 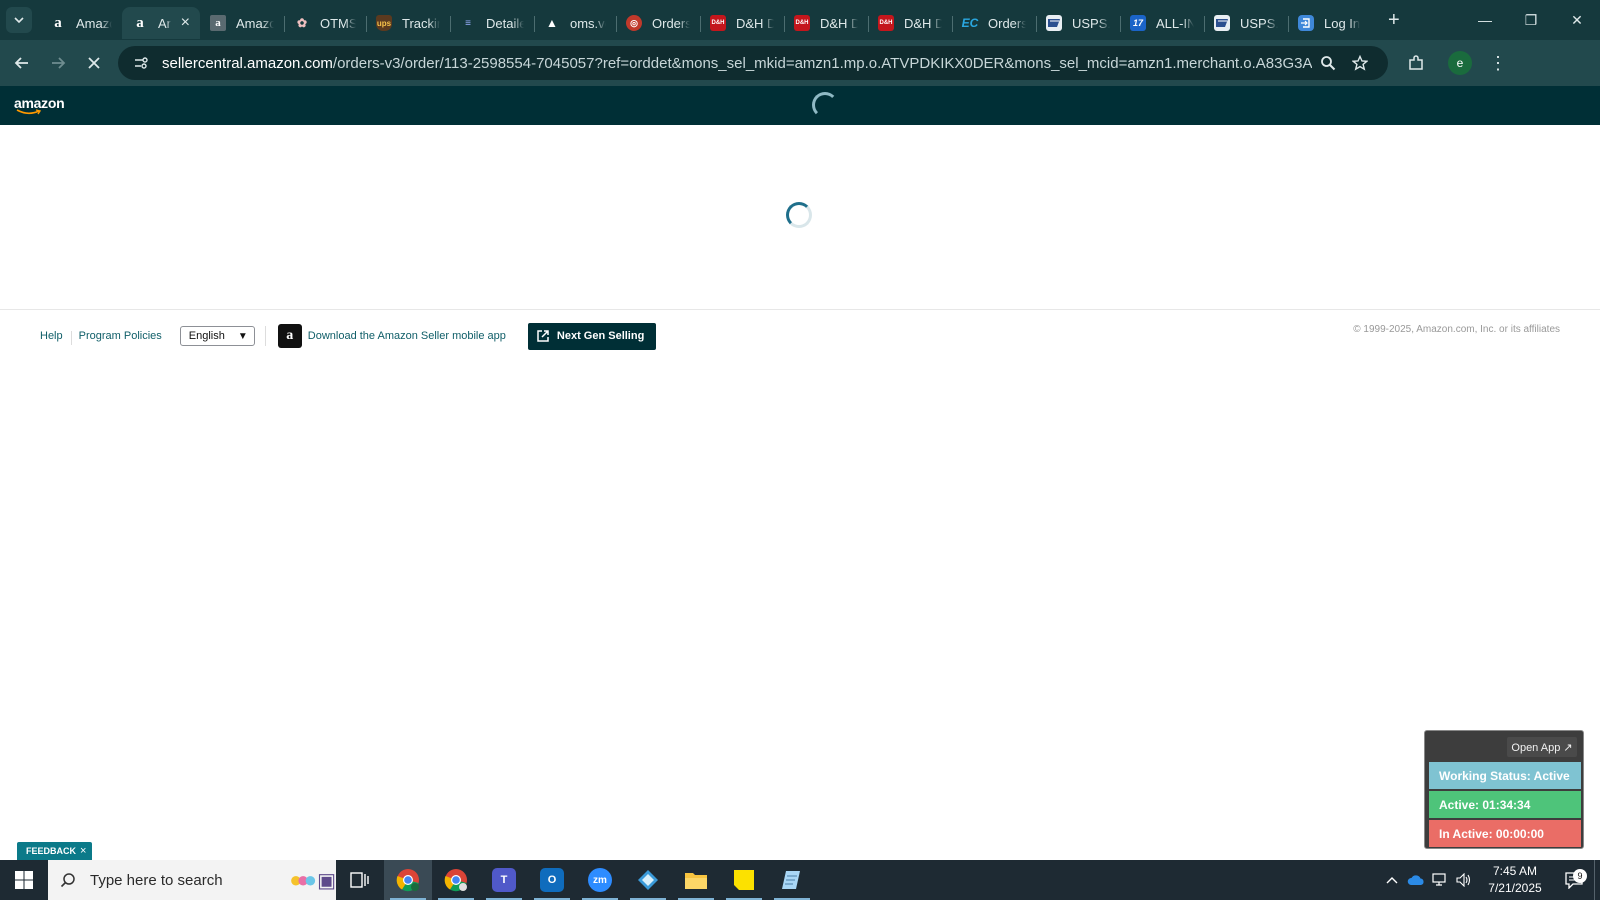 I want to click on minimize-button: —, so click(x=1485, y=20).